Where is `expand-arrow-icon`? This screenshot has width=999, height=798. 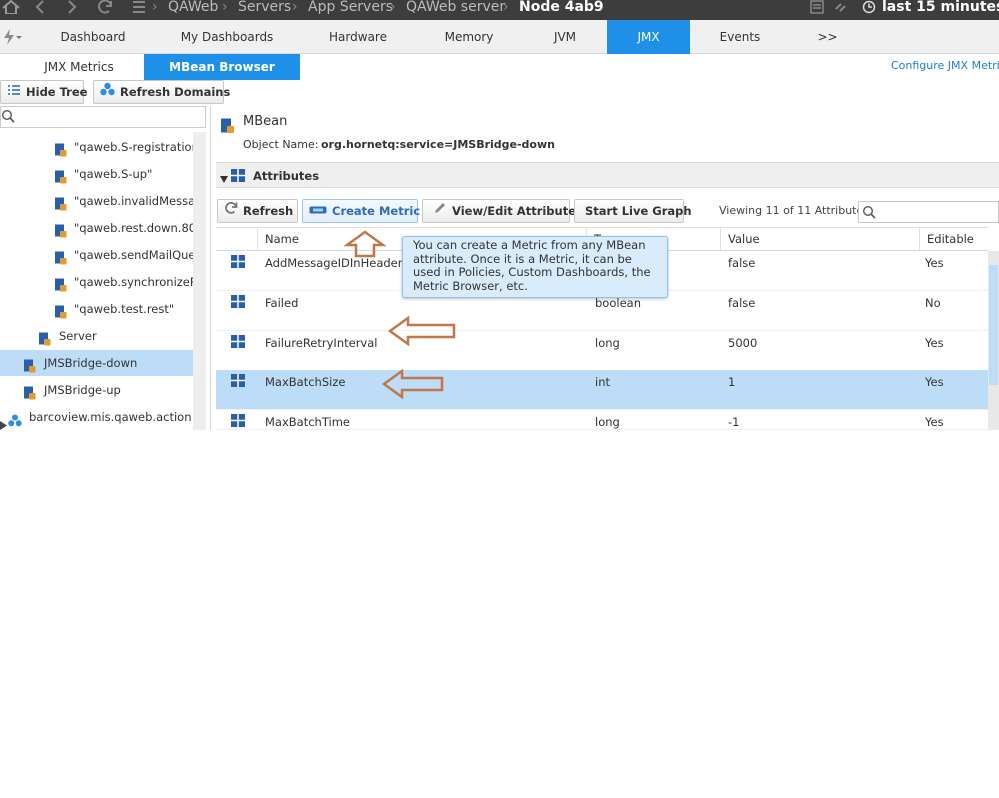 expand-arrow-icon is located at coordinates (3, 421).